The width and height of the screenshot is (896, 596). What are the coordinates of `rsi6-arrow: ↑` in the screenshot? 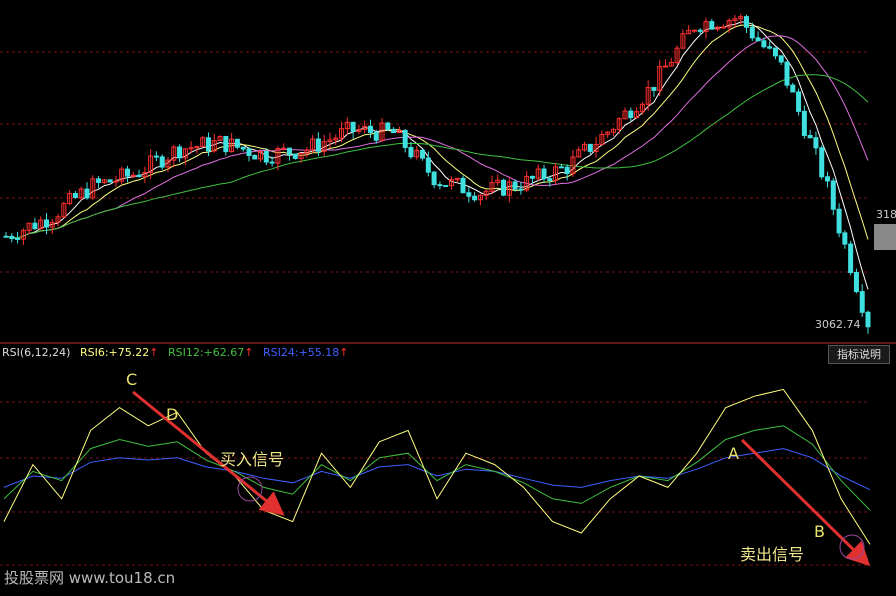 It's located at (154, 352).